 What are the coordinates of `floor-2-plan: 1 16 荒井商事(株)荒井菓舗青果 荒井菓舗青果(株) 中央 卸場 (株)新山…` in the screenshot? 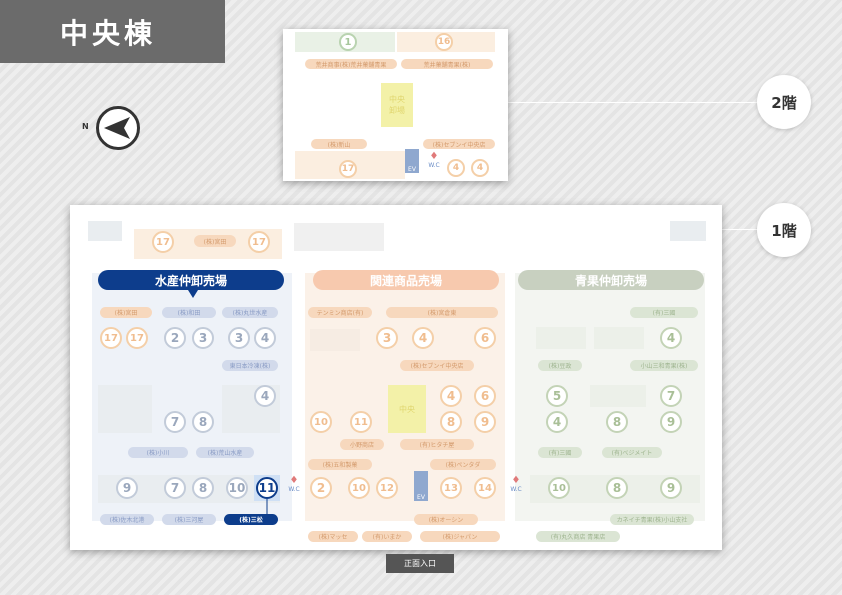 It's located at (395, 105).